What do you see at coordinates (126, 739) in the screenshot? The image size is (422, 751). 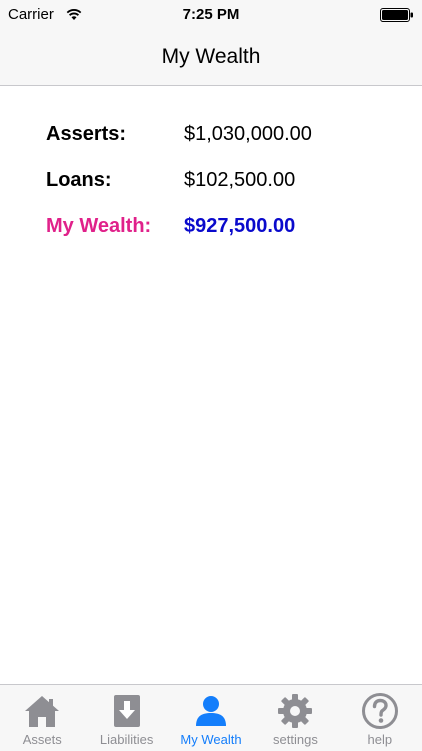 I see `tab-liabilities-label: Liabilities` at bounding box center [126, 739].